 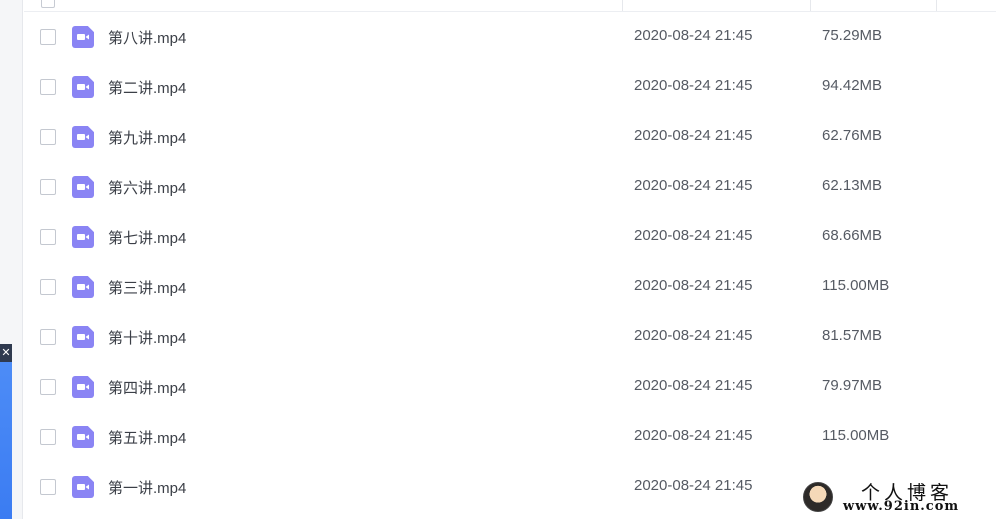 I want to click on file-name: 第七讲.mp4, so click(x=147, y=237).